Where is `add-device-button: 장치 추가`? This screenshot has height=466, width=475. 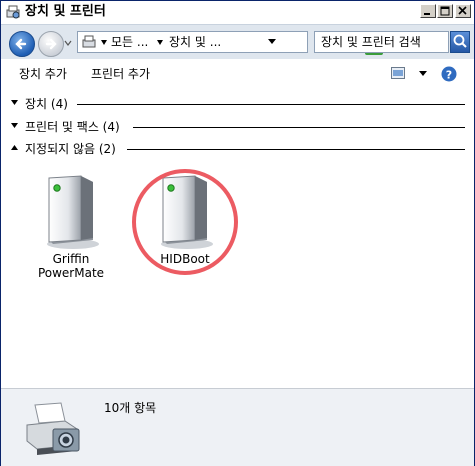 add-device-button: 장치 추가 is located at coordinates (43, 74).